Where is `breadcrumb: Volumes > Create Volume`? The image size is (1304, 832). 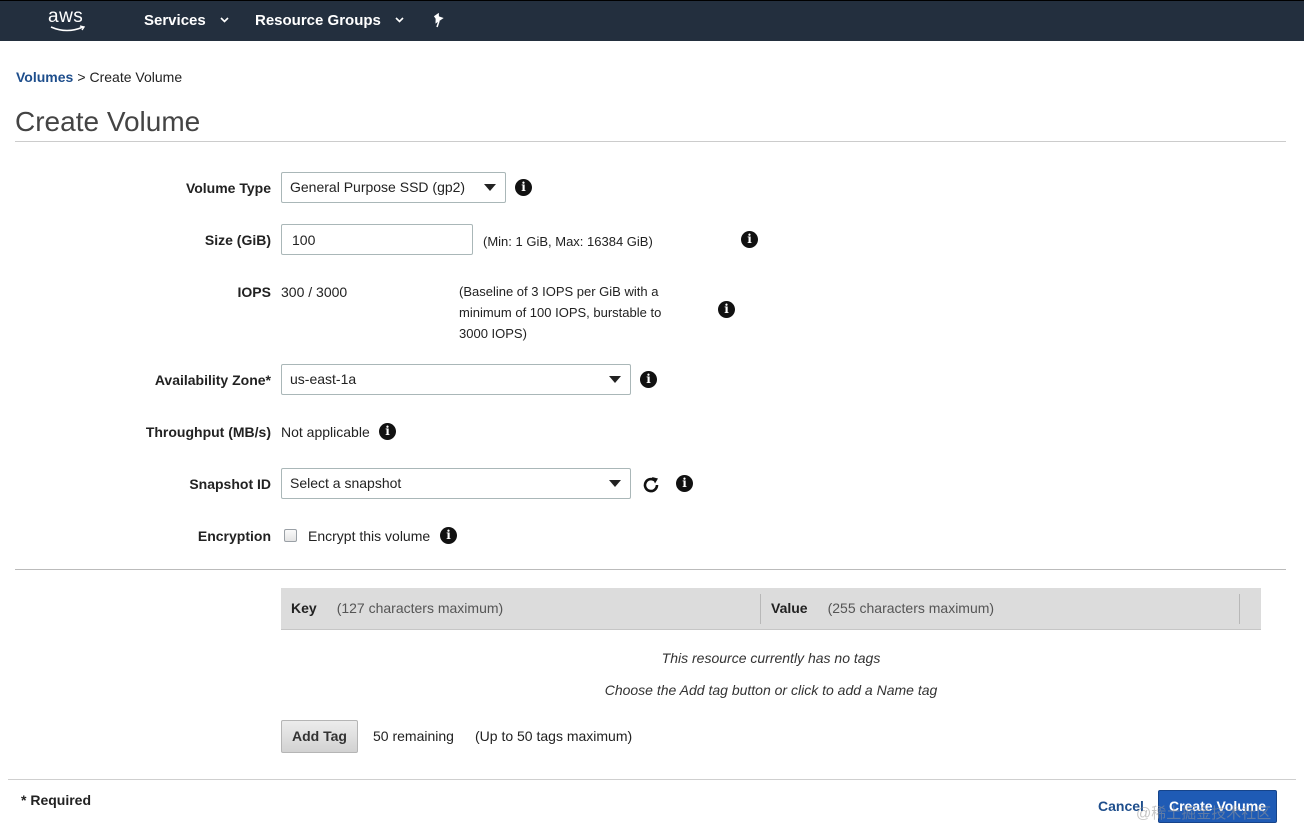
breadcrumb: Volumes > Create Volume is located at coordinates (99, 77).